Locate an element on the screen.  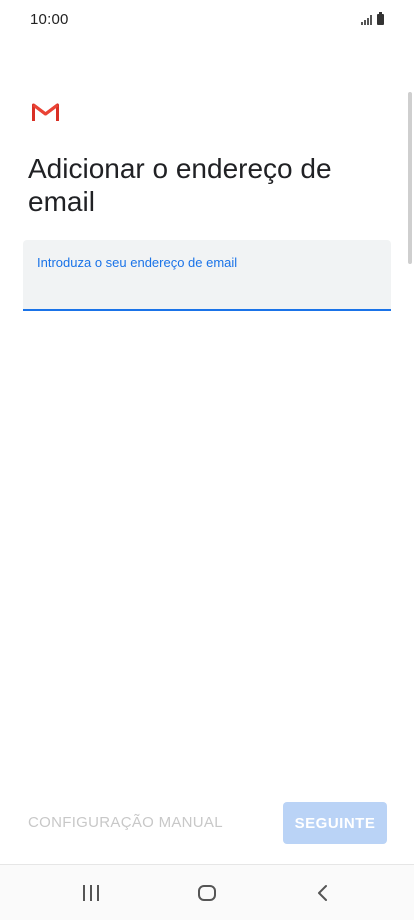
back-button is located at coordinates (323, 892).